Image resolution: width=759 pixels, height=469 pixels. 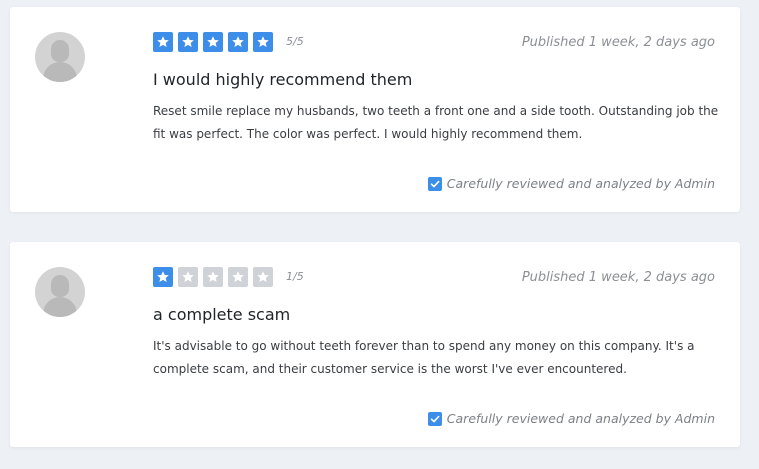 I want to click on review-title: a complete scam, so click(x=222, y=314).